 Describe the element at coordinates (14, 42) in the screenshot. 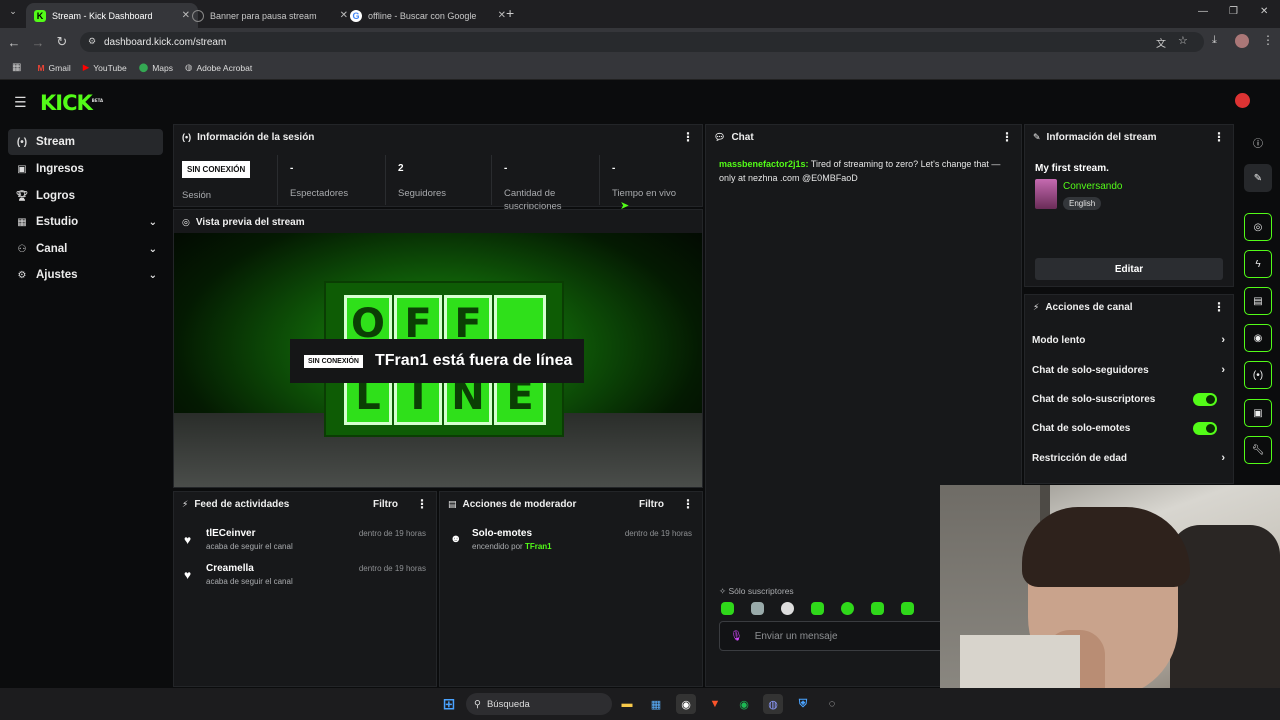

I see `back-arrow-icon: ←` at that location.